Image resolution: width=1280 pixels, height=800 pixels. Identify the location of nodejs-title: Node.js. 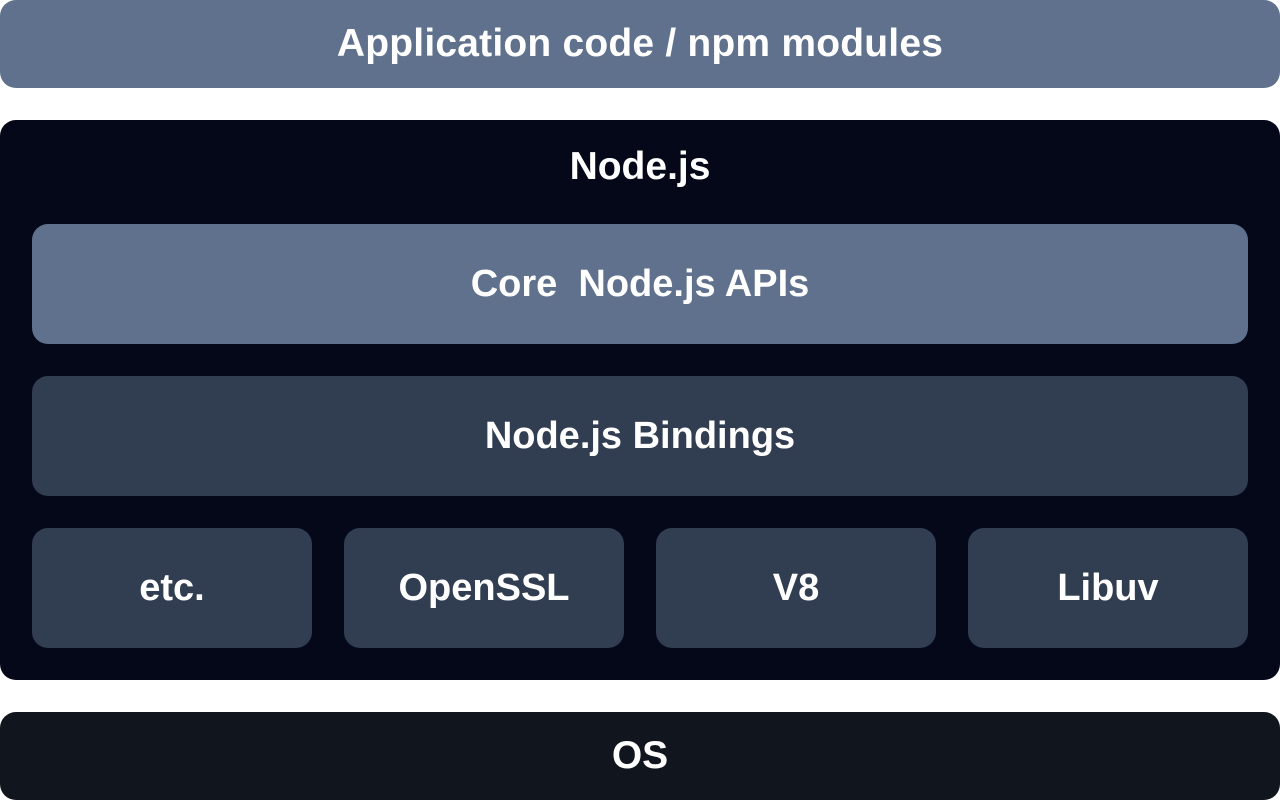
(640, 166).